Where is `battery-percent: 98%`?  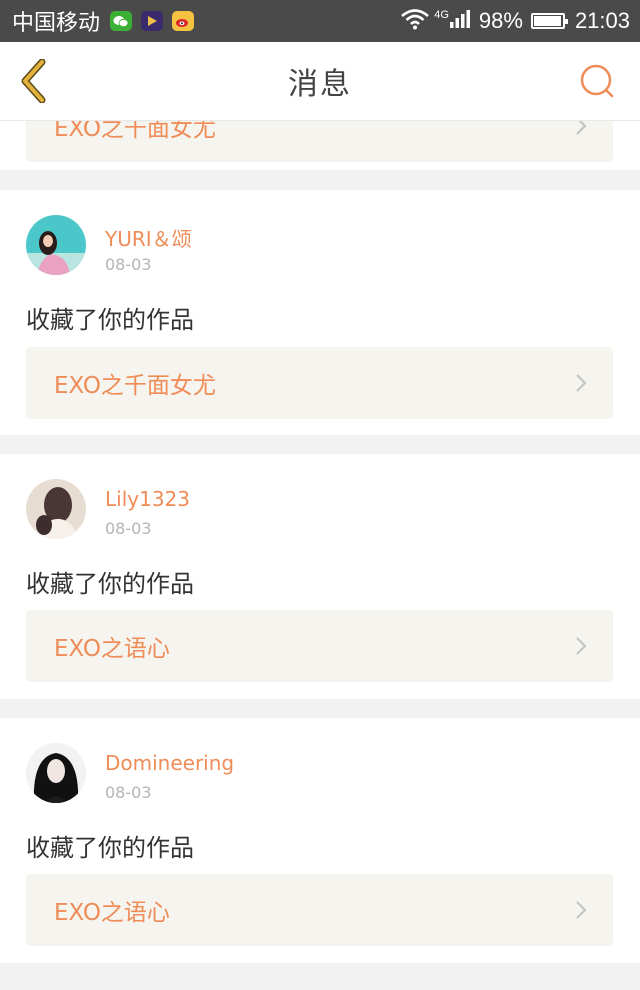 battery-percent: 98% is located at coordinates (500, 20).